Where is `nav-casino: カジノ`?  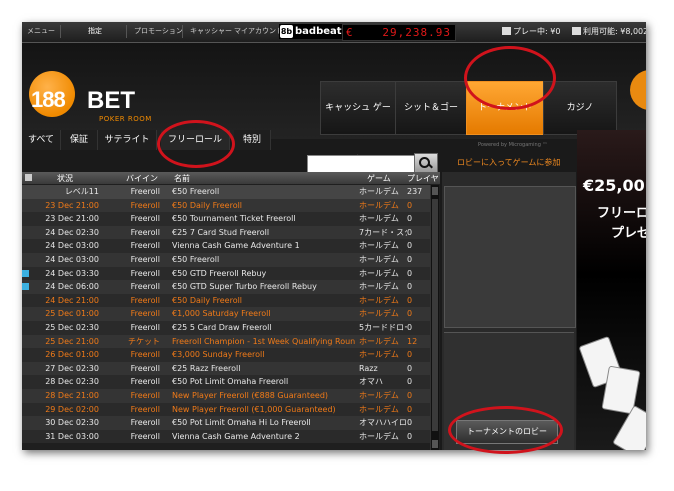
nav-casino: カジノ is located at coordinates (580, 108).